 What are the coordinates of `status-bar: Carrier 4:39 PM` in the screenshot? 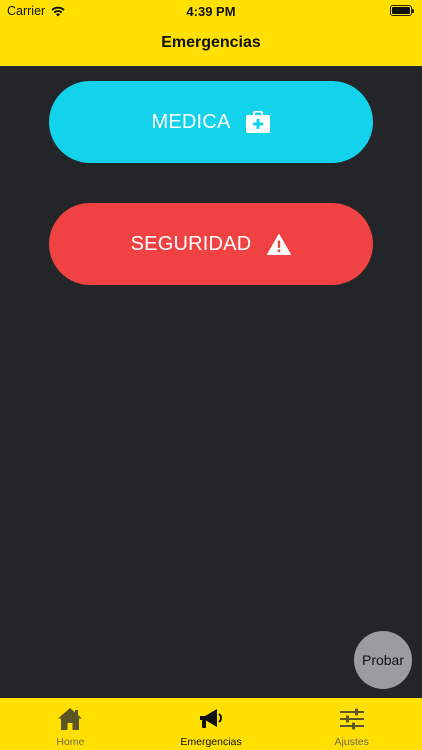 It's located at (211, 11).